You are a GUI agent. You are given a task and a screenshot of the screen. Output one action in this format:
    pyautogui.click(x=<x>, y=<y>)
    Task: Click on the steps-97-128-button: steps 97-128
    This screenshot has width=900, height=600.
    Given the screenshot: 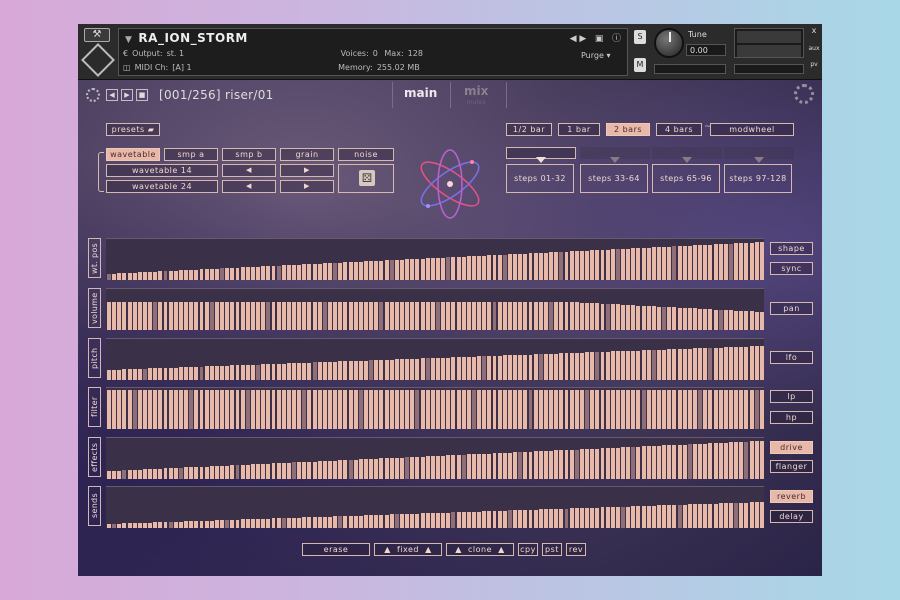 What is the action you would take?
    pyautogui.click(x=758, y=178)
    